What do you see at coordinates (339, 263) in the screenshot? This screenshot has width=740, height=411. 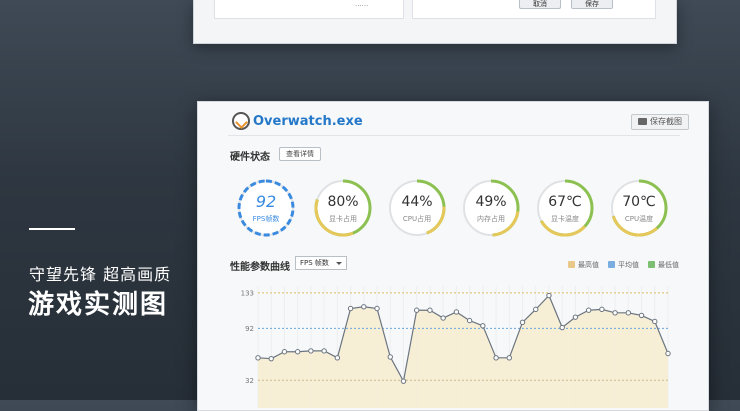 I see `chevron-down-icon` at bounding box center [339, 263].